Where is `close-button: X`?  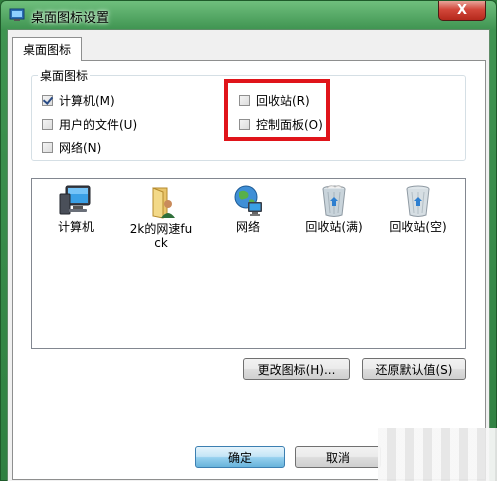 close-button: X is located at coordinates (462, 11).